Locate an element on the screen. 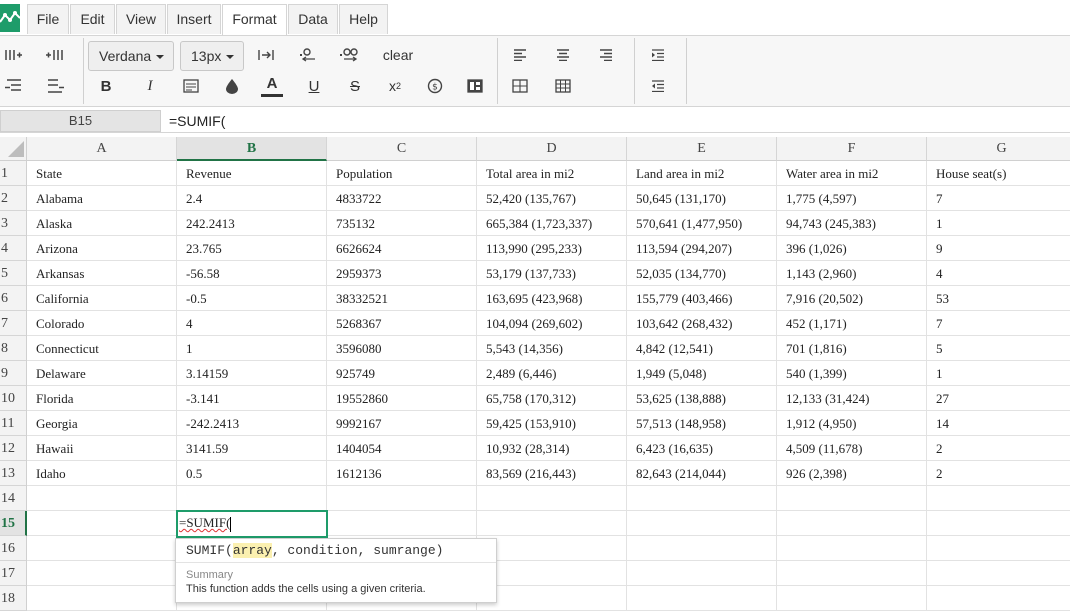  menu-edit: Edit is located at coordinates (92, 19).